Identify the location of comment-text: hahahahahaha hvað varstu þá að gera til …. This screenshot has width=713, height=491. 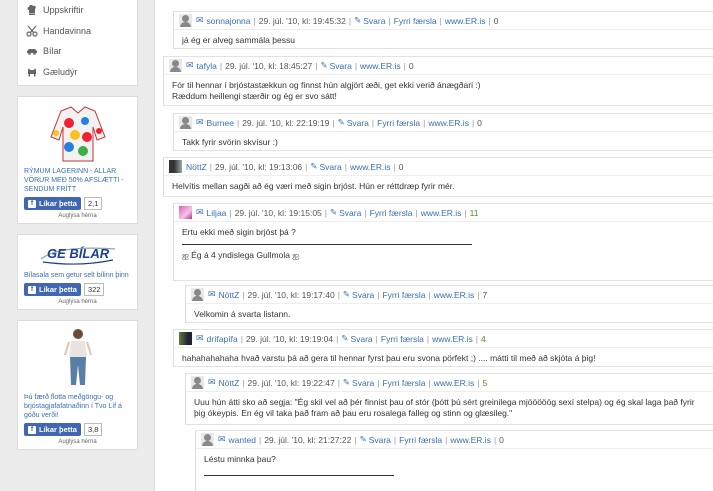
(389, 358).